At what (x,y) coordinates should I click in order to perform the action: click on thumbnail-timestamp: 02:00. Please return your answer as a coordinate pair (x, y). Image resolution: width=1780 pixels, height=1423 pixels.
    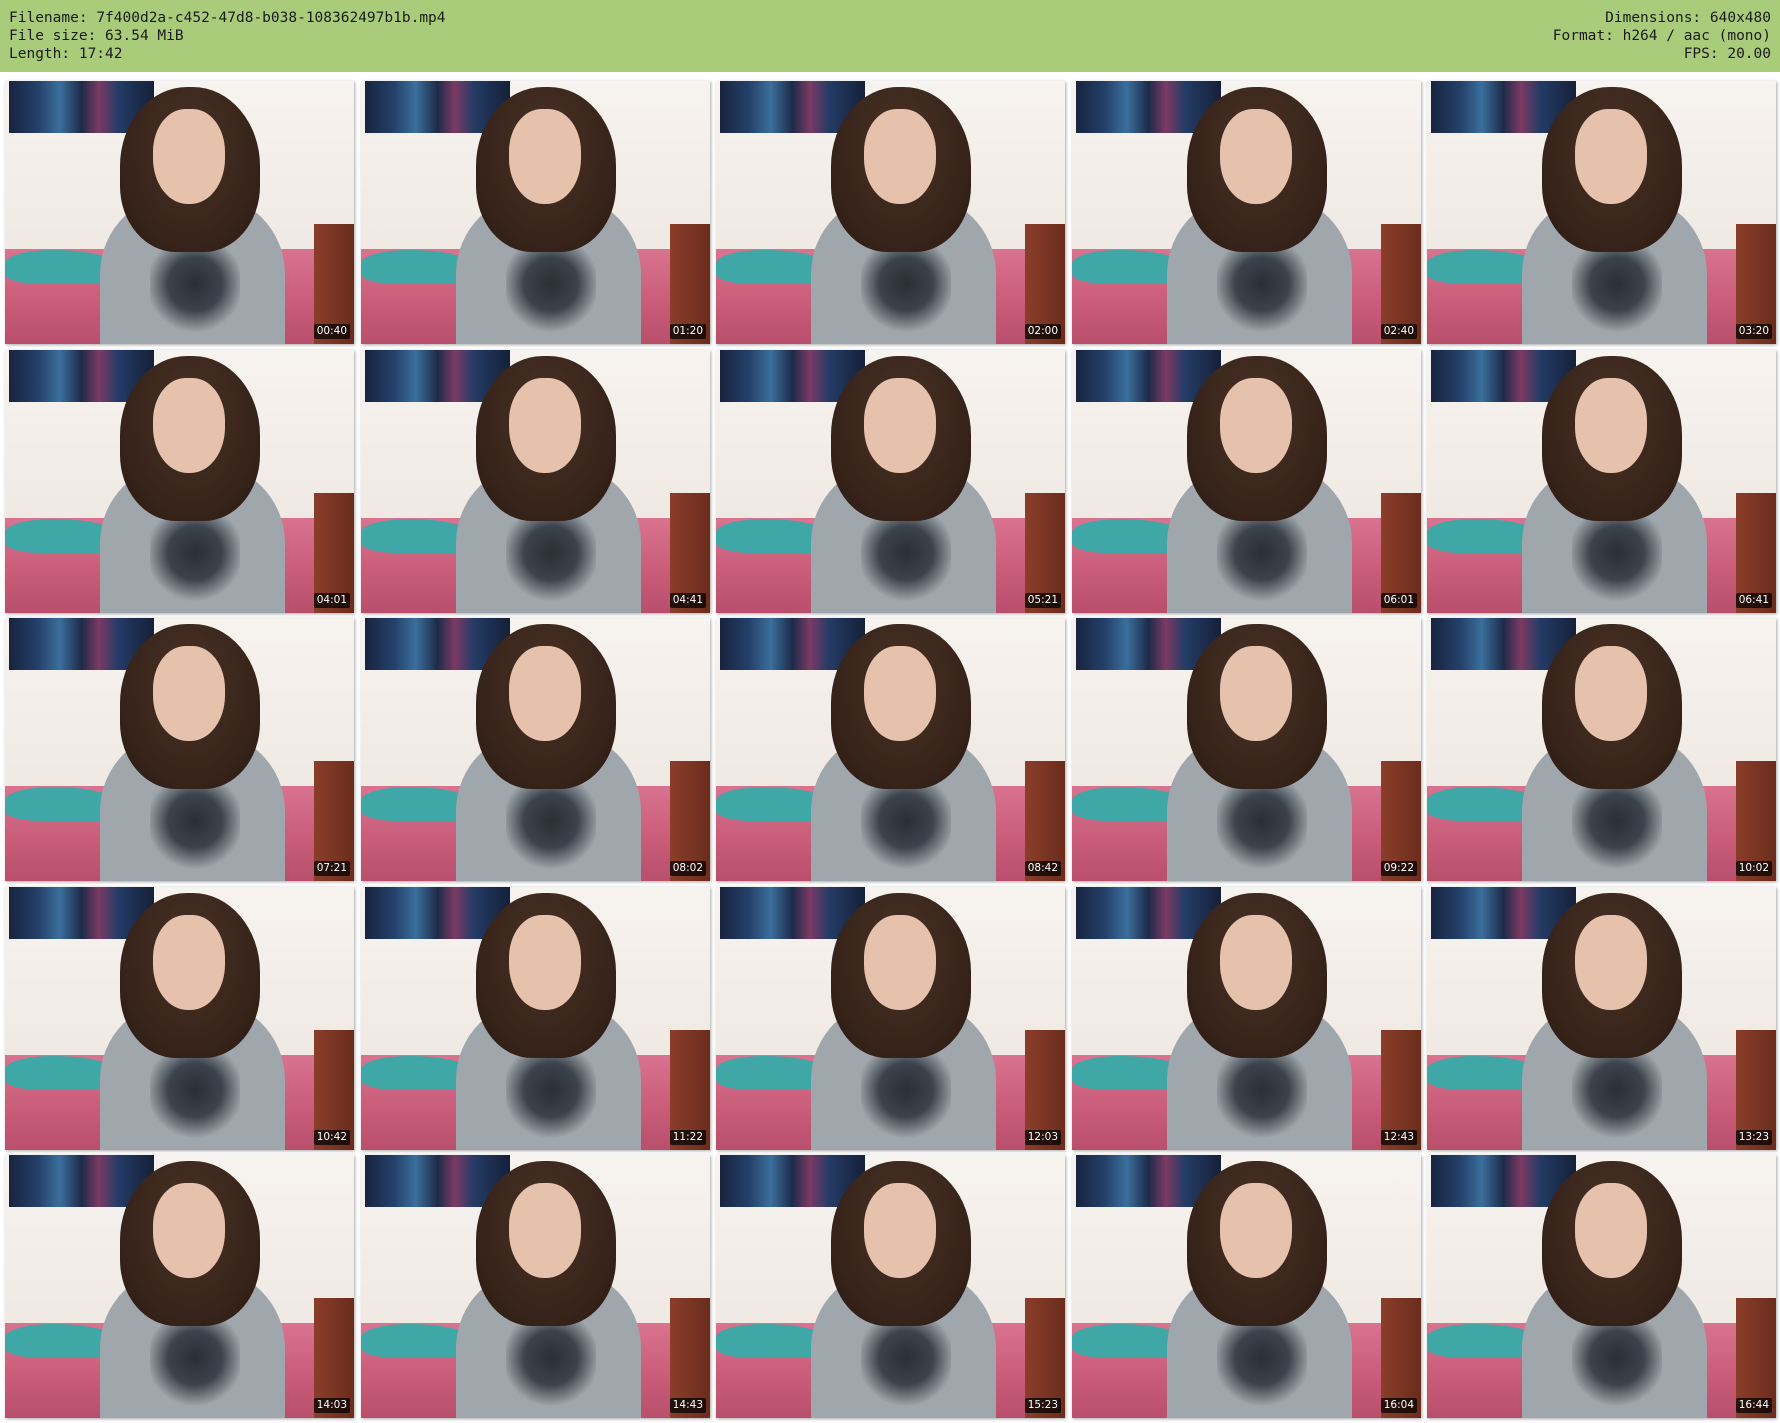
    Looking at the image, I should click on (1042, 331).